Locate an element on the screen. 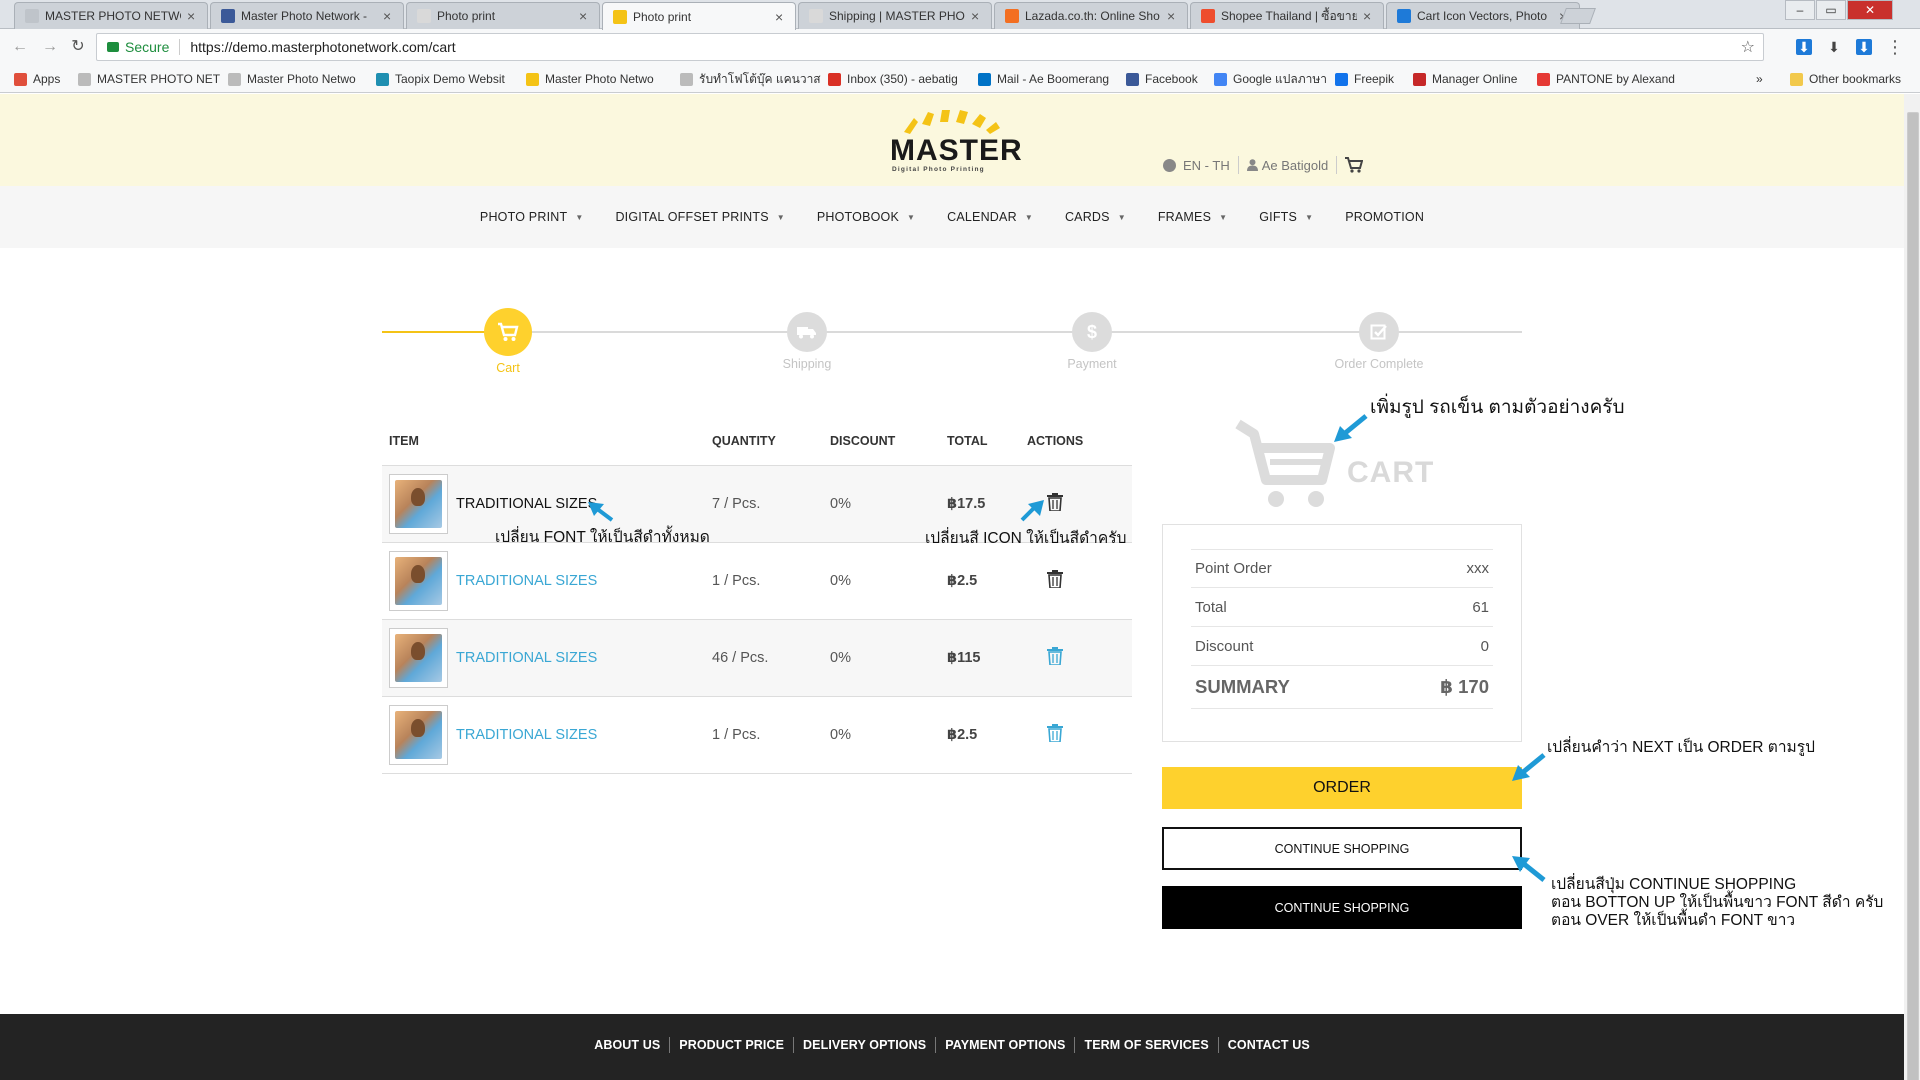  chevron-down-icon: ▼ is located at coordinates (780, 217).